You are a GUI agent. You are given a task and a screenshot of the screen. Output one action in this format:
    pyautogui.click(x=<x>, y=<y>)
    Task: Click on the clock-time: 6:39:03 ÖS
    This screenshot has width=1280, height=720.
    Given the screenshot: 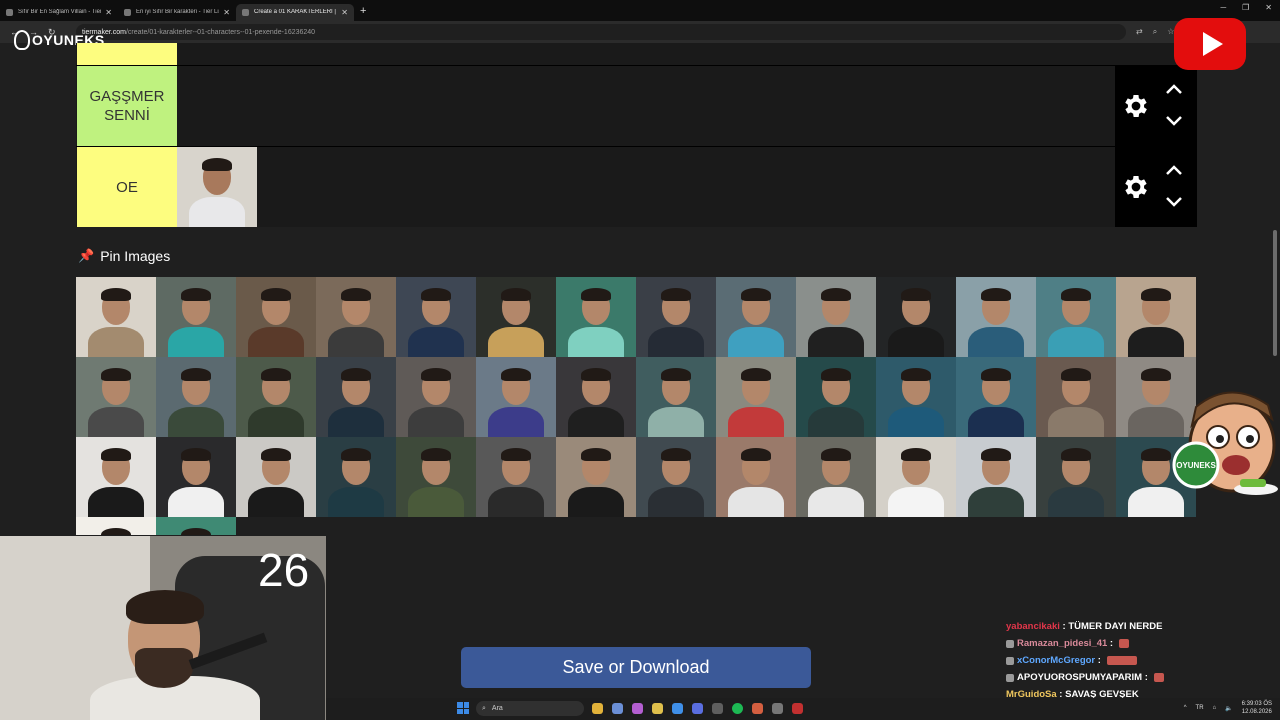 What is the action you would take?
    pyautogui.click(x=1256, y=704)
    